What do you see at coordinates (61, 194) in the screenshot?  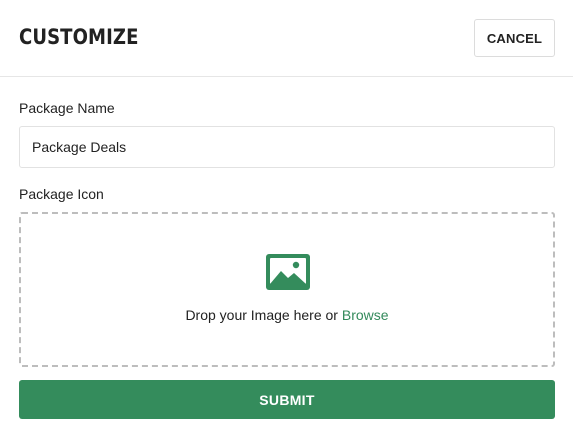 I see `package-icon-label: Package Icon` at bounding box center [61, 194].